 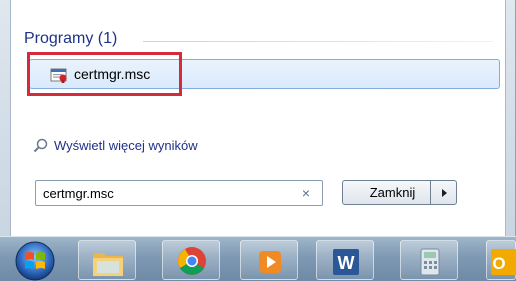 I want to click on outlook-icon: O, so click(x=503, y=262).